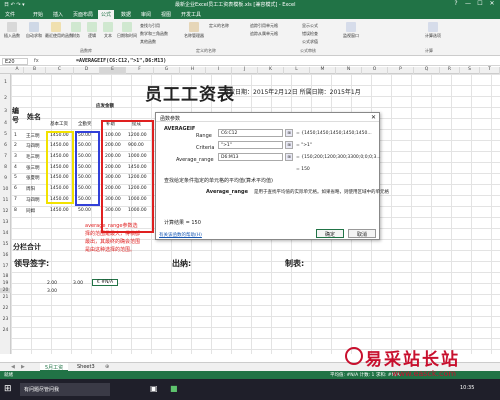 This screenshot has width=500, height=400. I want to click on row-header: 8, so click(5, 167).